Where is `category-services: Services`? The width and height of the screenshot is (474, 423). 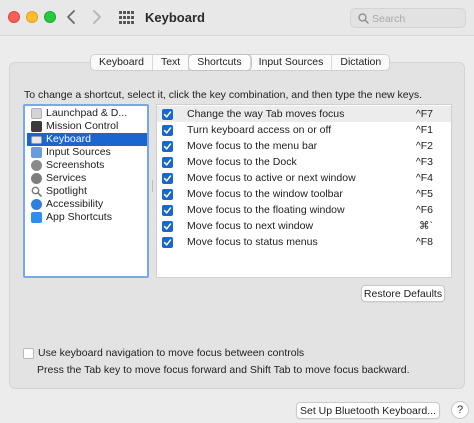 category-services: Services is located at coordinates (87, 178).